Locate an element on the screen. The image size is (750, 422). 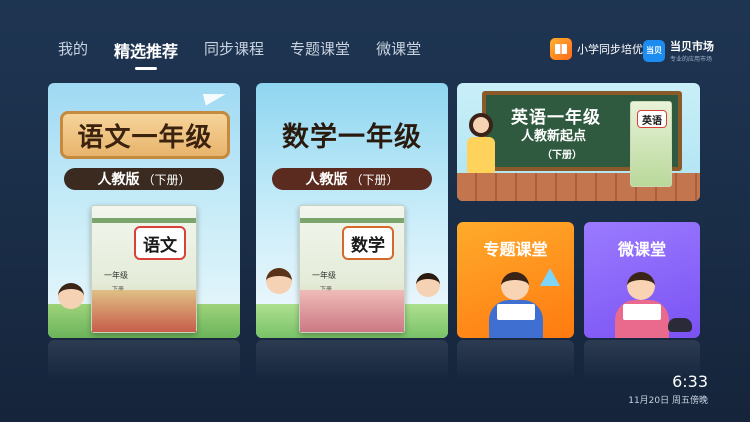
tile-topic-class: 专题课堂 is located at coordinates (515, 280).